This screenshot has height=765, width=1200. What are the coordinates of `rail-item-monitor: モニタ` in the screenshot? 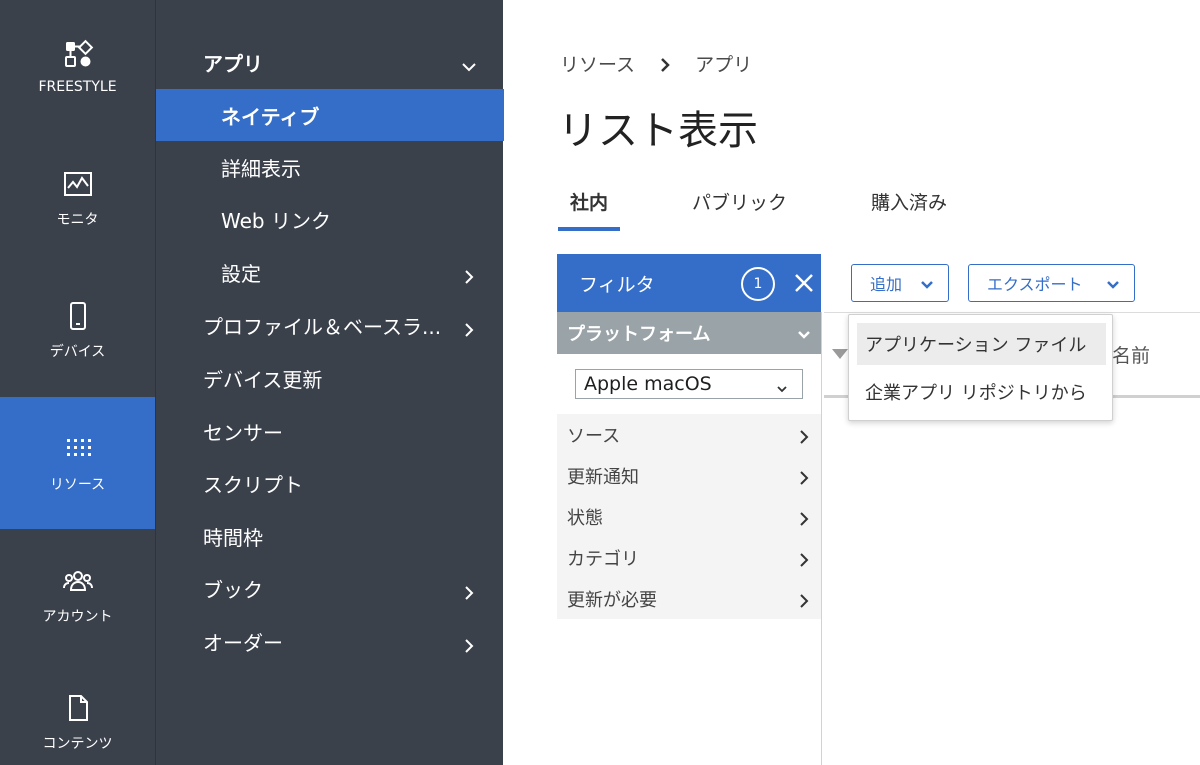 It's located at (77, 198).